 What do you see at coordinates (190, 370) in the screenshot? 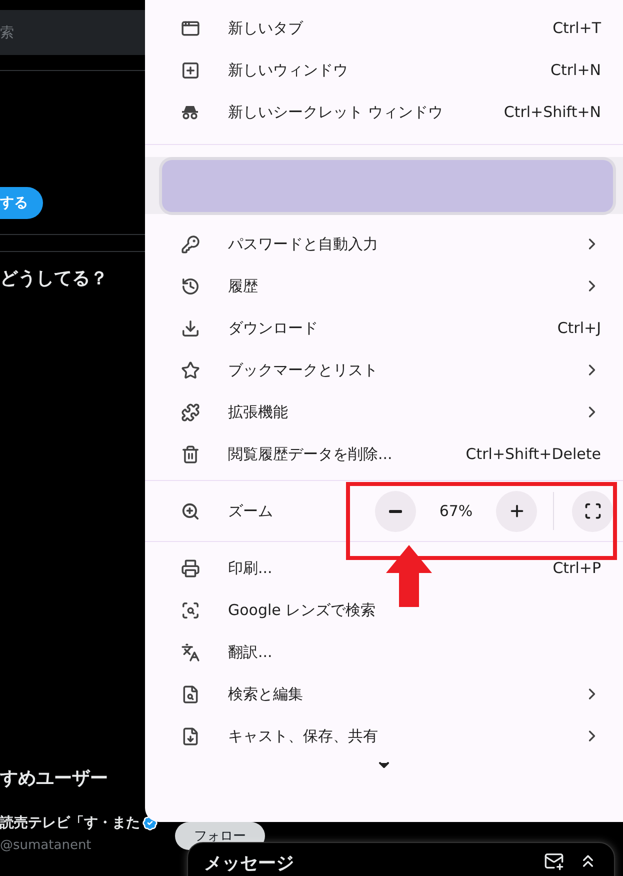
I see `star-icon` at bounding box center [190, 370].